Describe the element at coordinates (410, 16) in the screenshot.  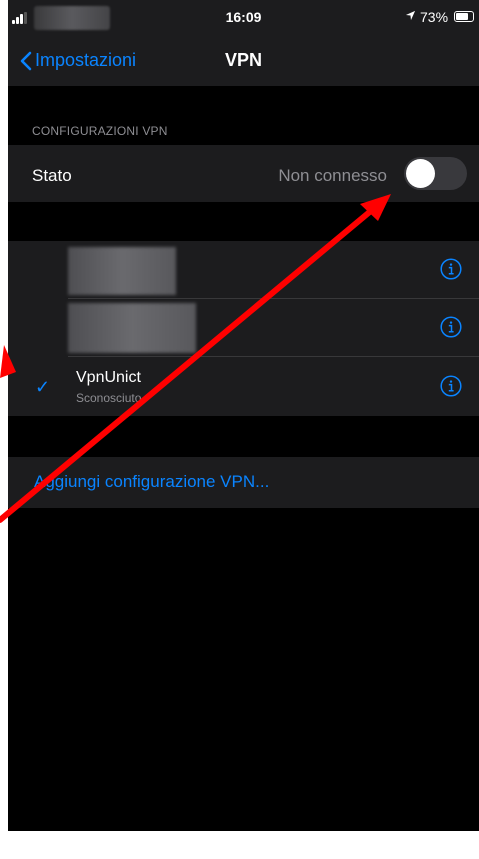
I see `location-arrow-icon` at that location.